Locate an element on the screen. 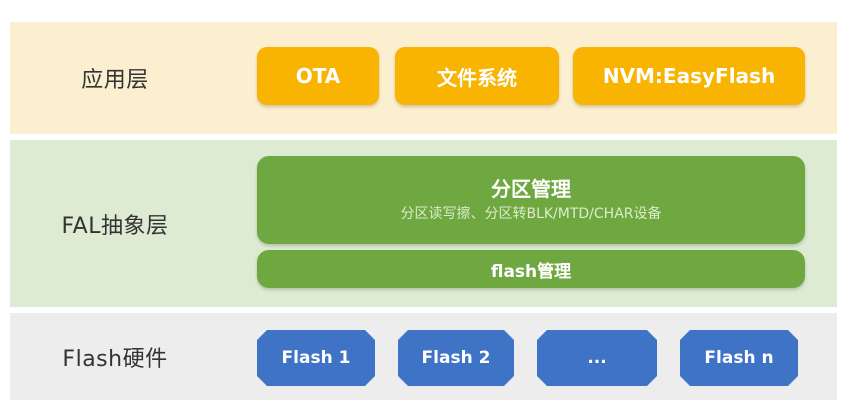 This screenshot has width=847, height=418. fal-layer-label: FAL抽象层 is located at coordinates (115, 226).